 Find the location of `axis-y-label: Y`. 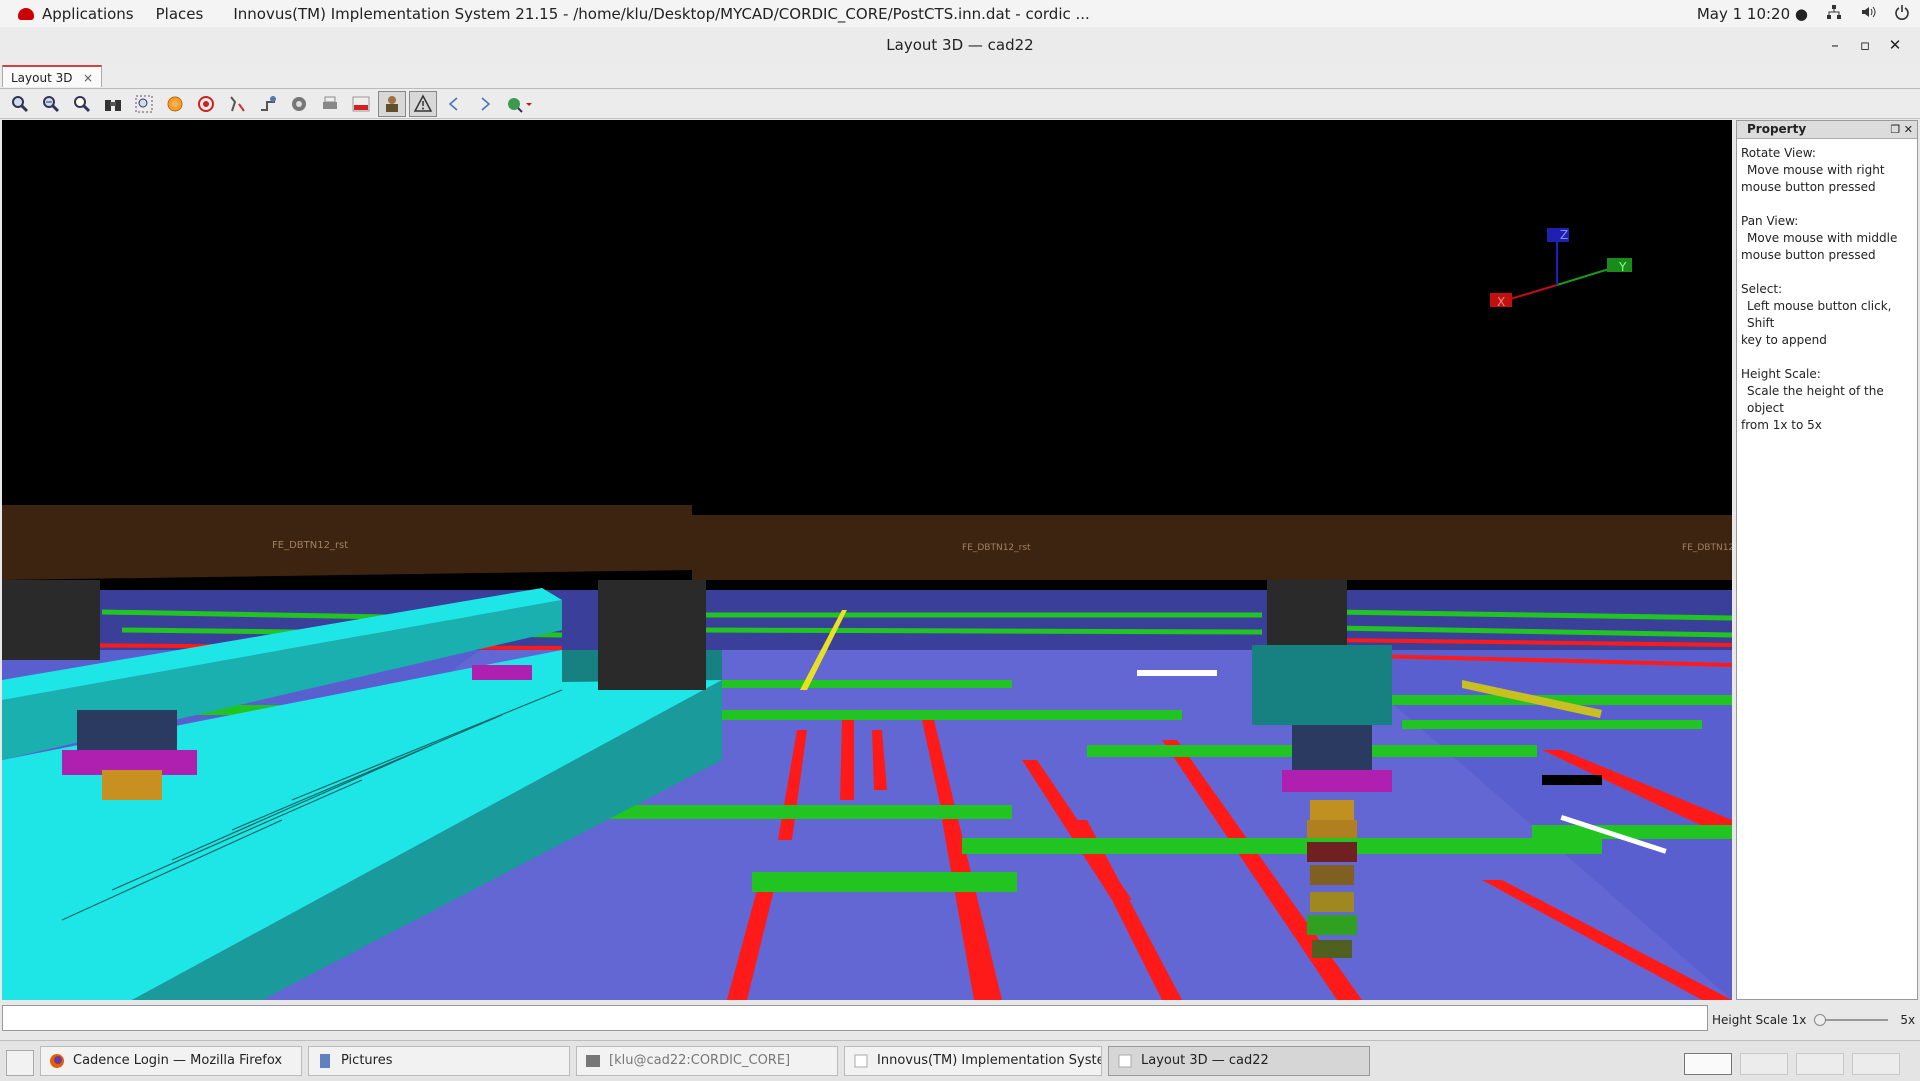

axis-y-label: Y is located at coordinates (1622, 267).